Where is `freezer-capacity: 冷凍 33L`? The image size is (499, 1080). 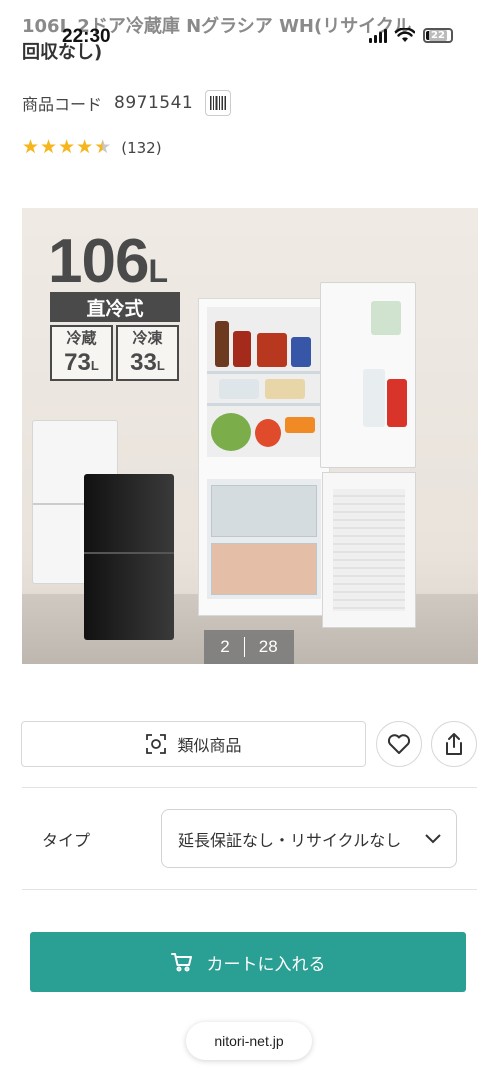 freezer-capacity: 冷凍 33L is located at coordinates (147, 353).